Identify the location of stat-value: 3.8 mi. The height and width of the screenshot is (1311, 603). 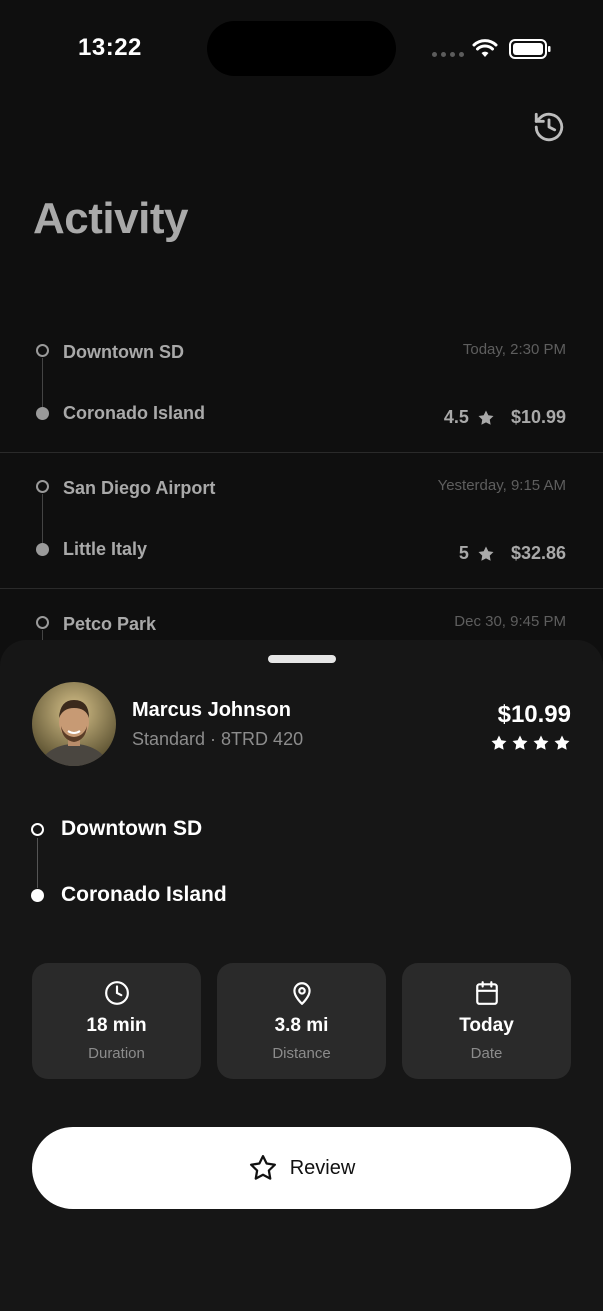
(301, 1025).